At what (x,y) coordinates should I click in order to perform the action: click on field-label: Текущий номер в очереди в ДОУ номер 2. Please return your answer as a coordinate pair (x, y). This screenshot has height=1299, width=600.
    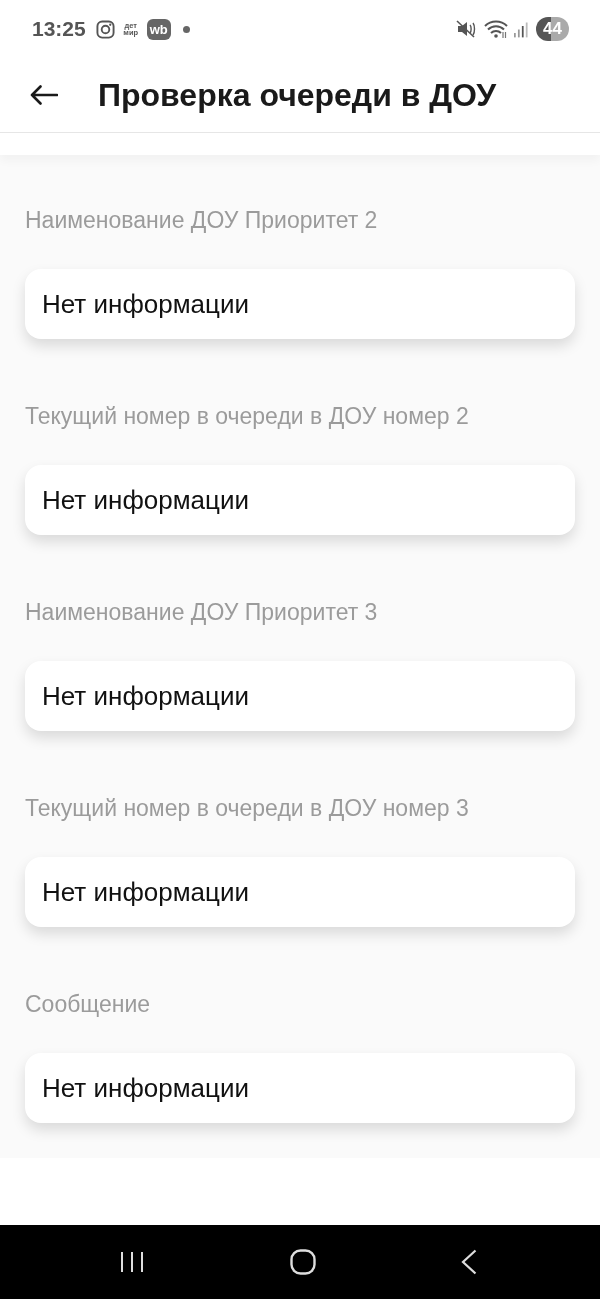
    Looking at the image, I should click on (247, 416).